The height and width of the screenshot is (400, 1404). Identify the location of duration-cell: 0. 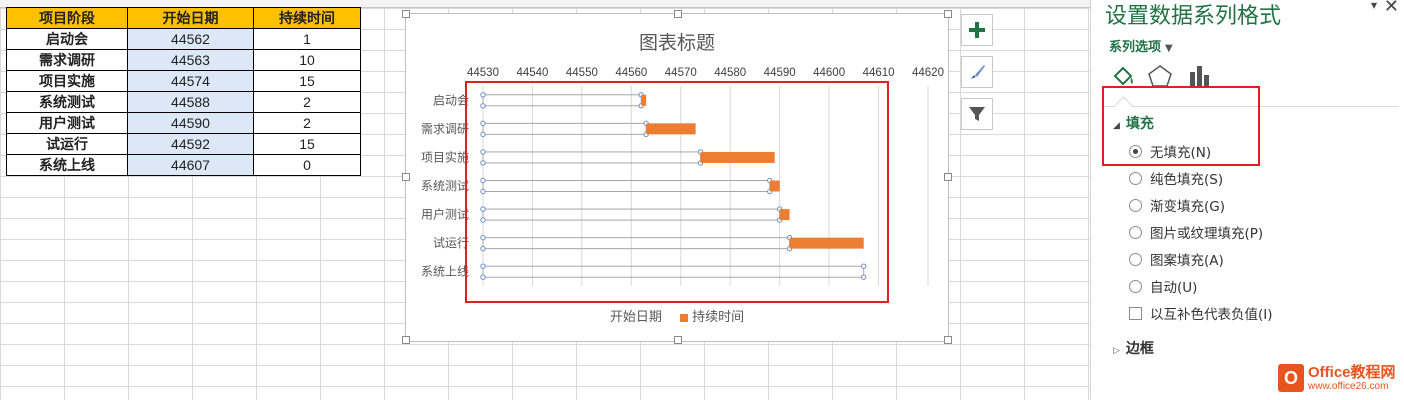
(307, 165).